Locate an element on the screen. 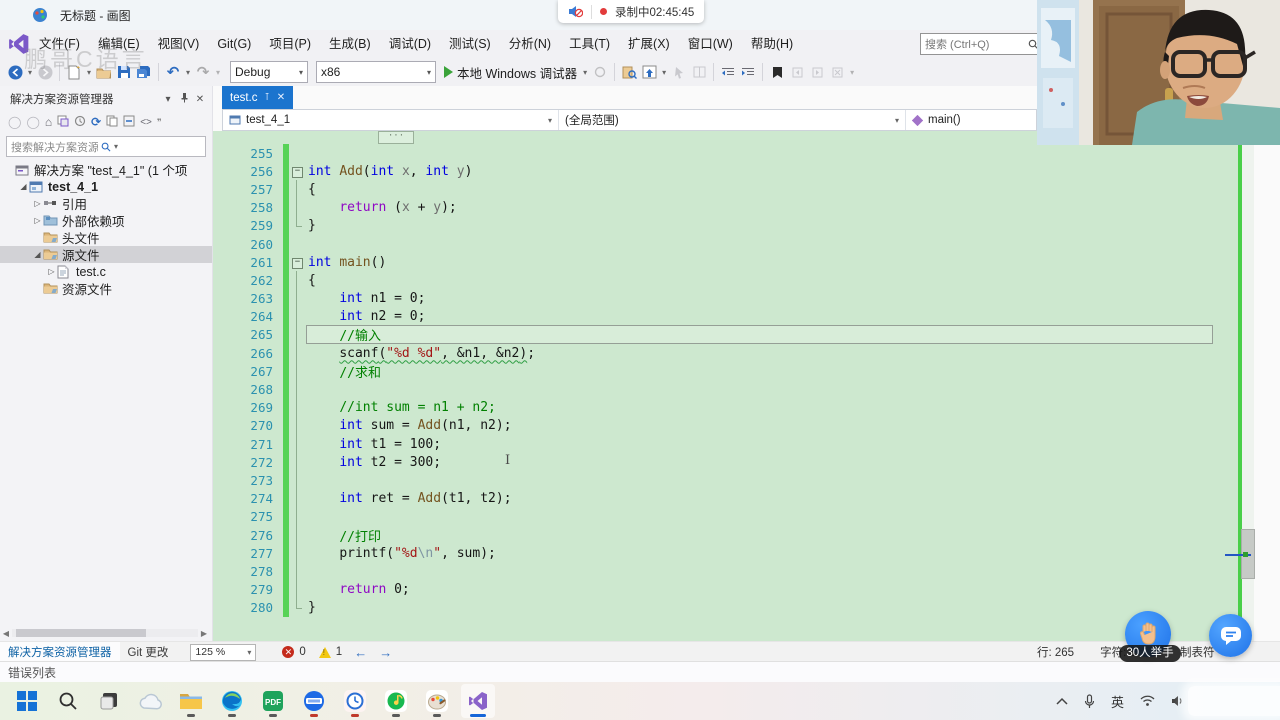  undo-dropdown-arrow: ▾ is located at coordinates (188, 72).